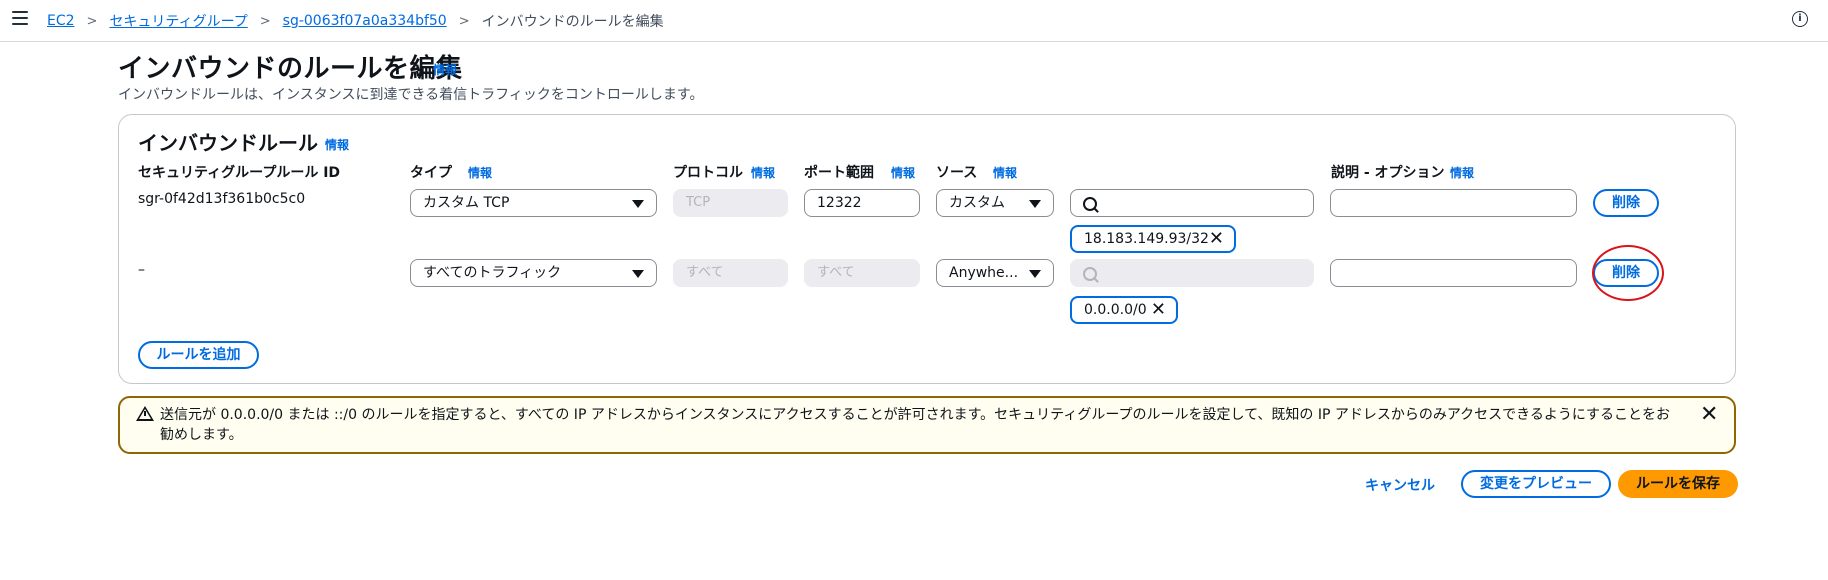 Image resolution: width=1828 pixels, height=580 pixels. I want to click on description-info-link: 情報, so click(1462, 172).